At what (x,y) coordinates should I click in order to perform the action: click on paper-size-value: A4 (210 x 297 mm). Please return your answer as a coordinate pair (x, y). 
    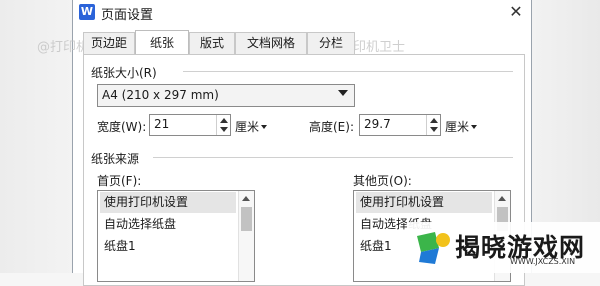
    Looking at the image, I should click on (160, 95).